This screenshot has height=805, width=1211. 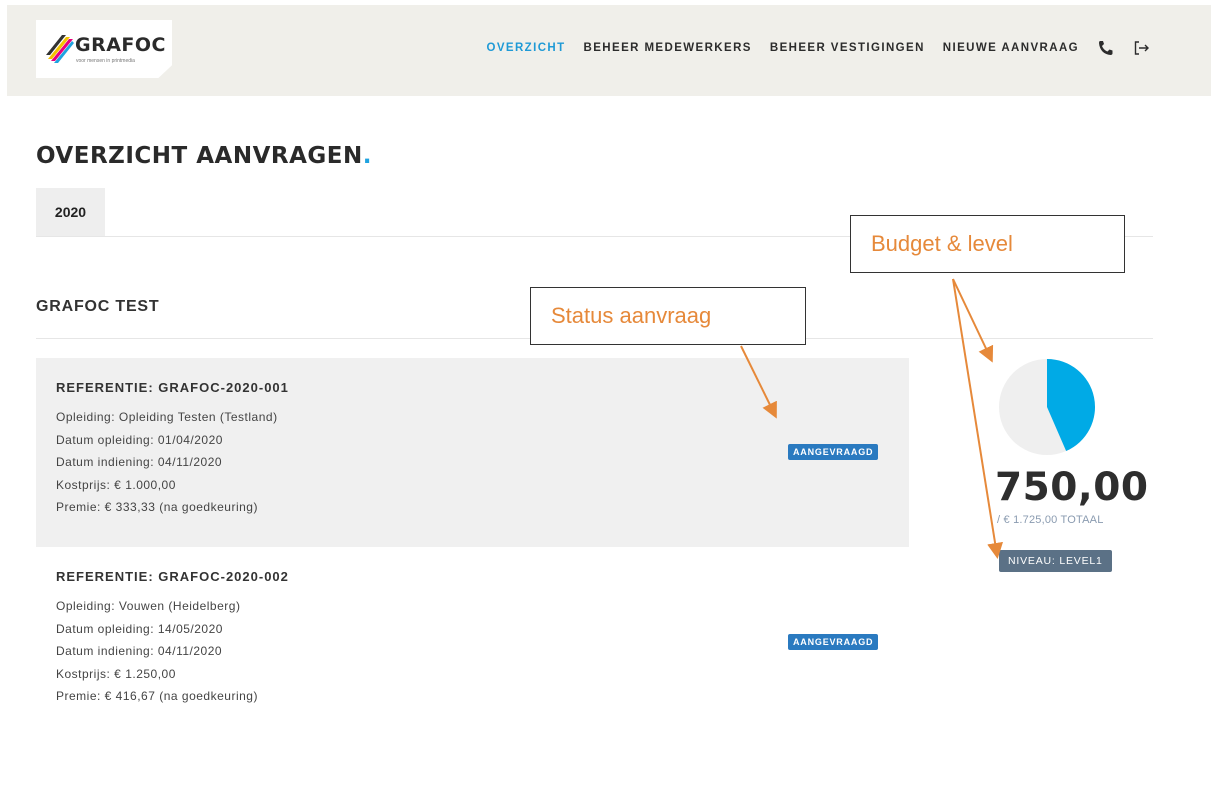 I want to click on request-training-date: Datum opleiding: 01/04/2020, so click(x=139, y=439).